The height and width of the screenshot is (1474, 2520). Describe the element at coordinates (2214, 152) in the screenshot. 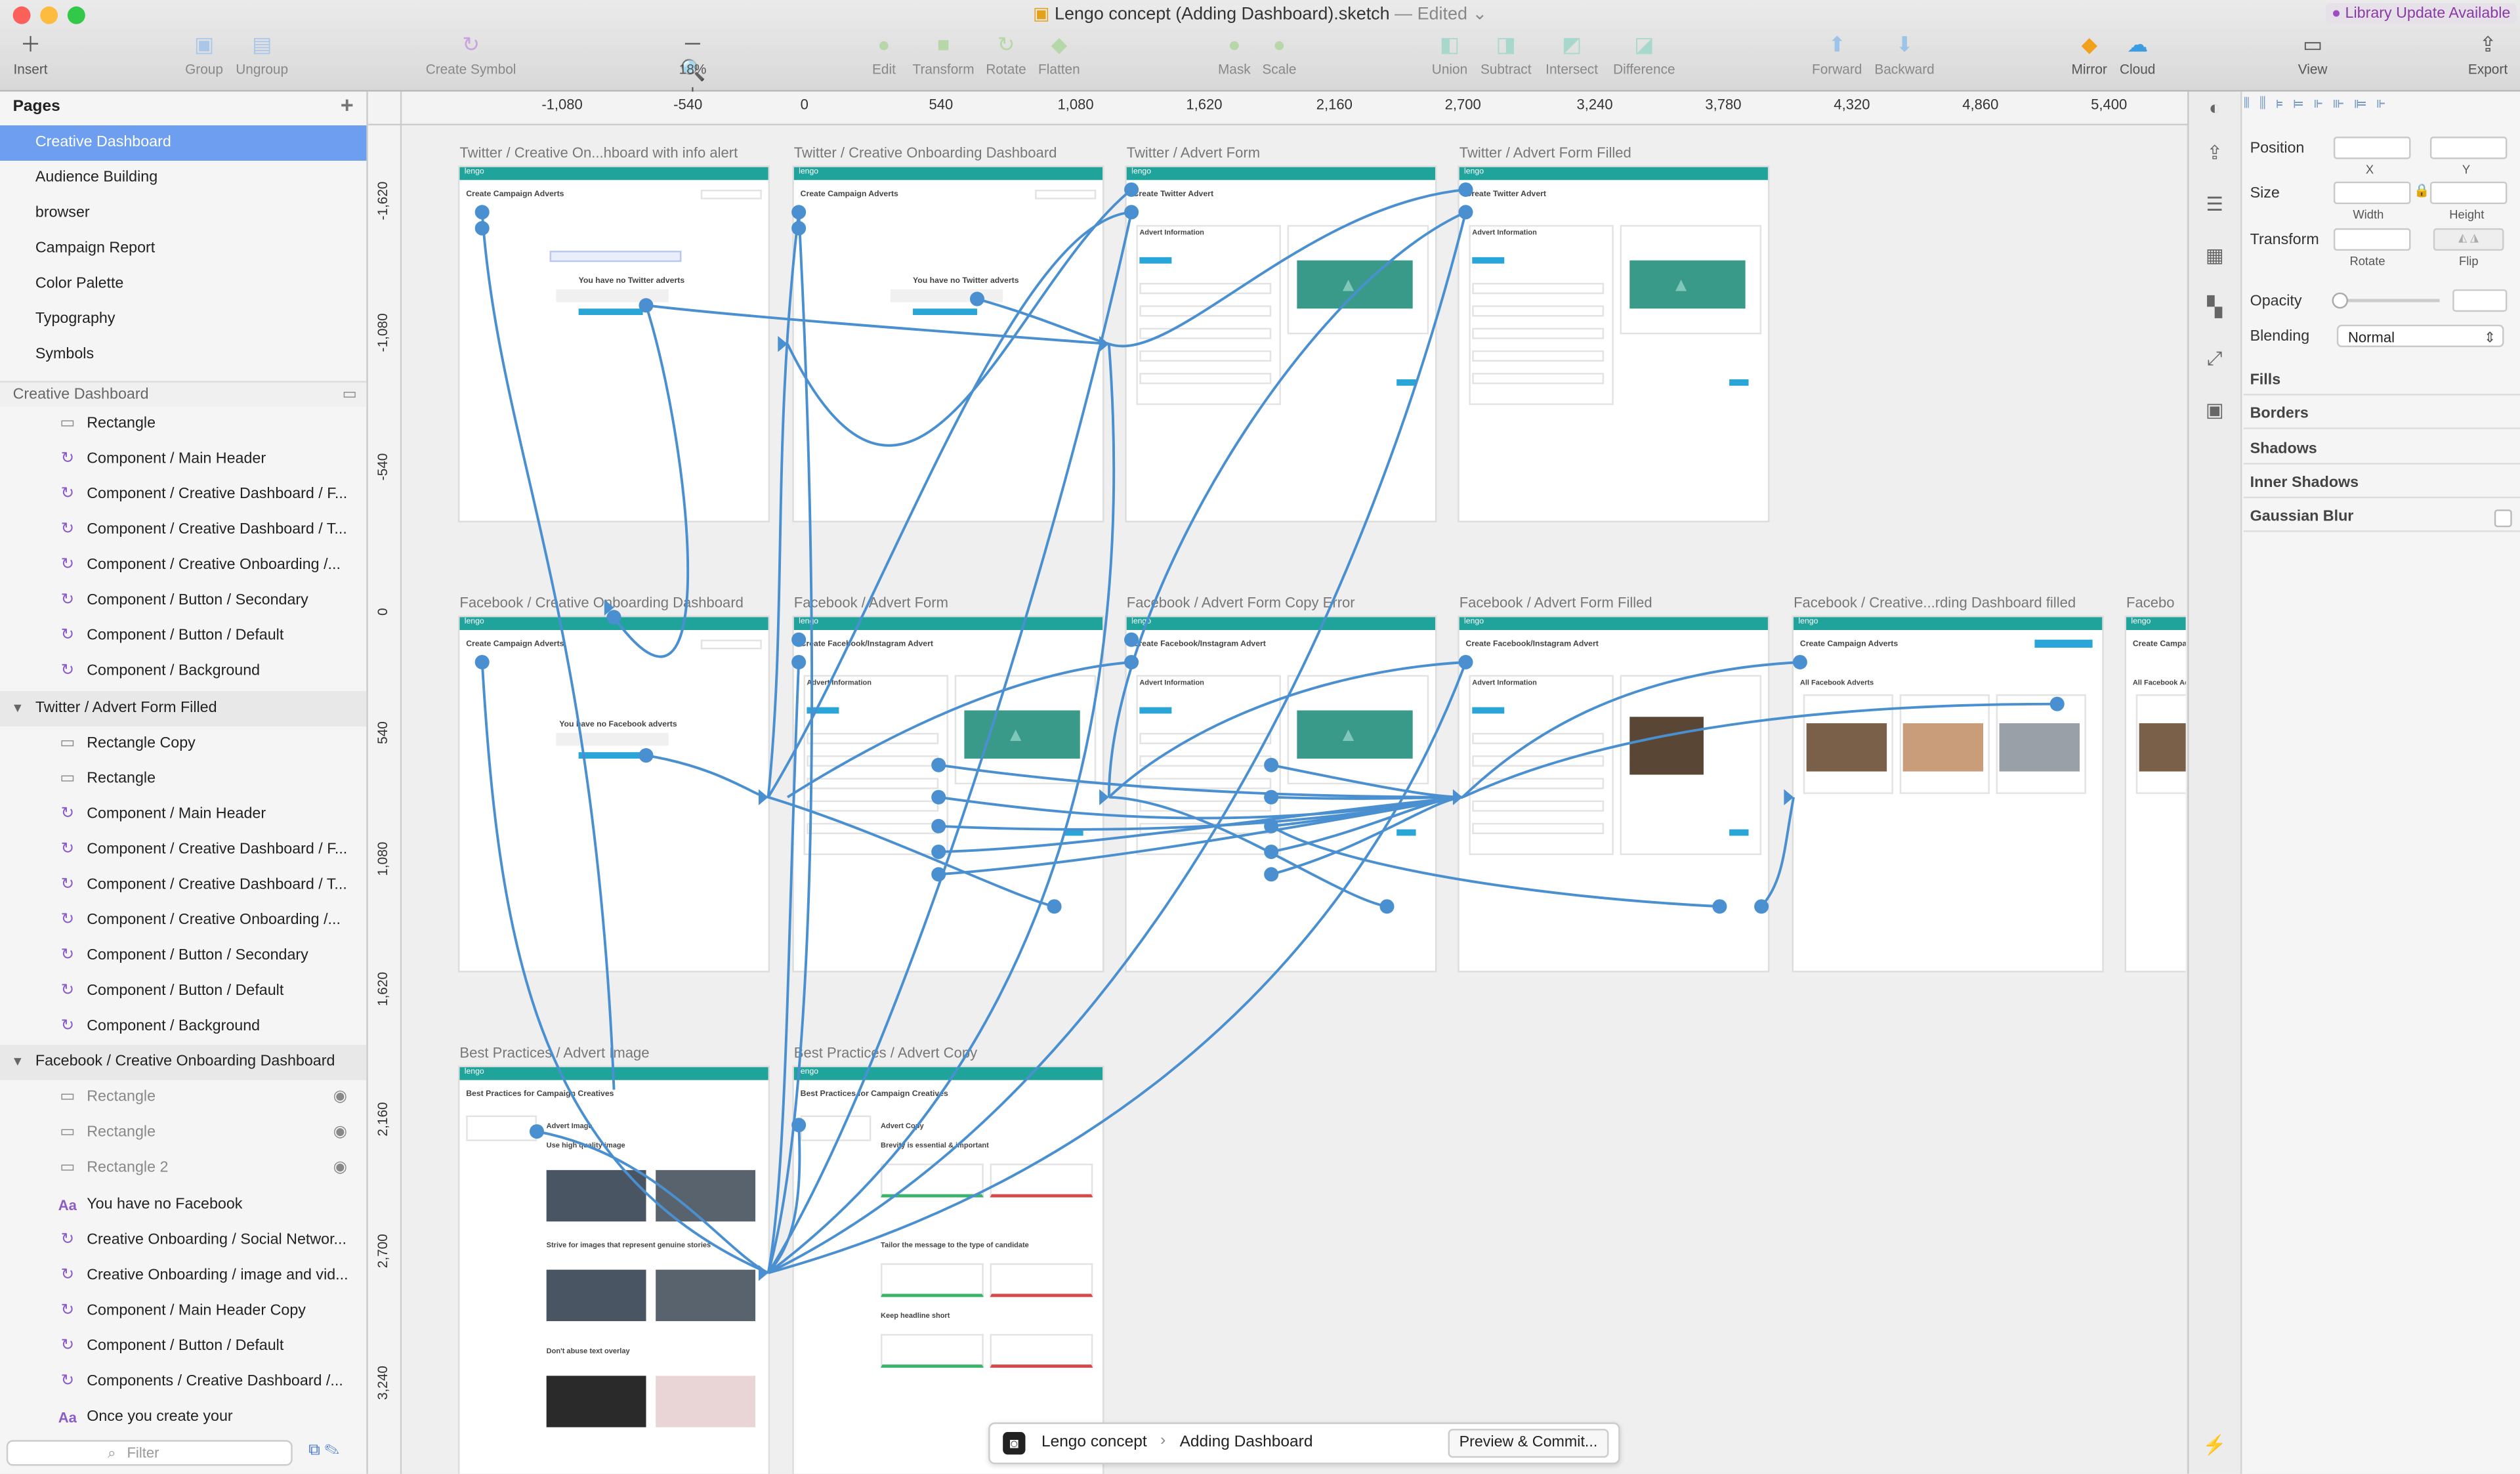

I see `share-icon: ⇪` at that location.